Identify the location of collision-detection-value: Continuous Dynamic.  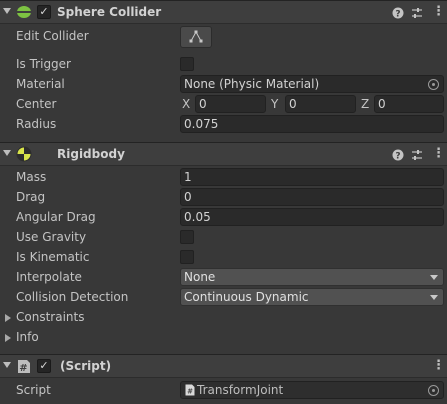
(246, 297).